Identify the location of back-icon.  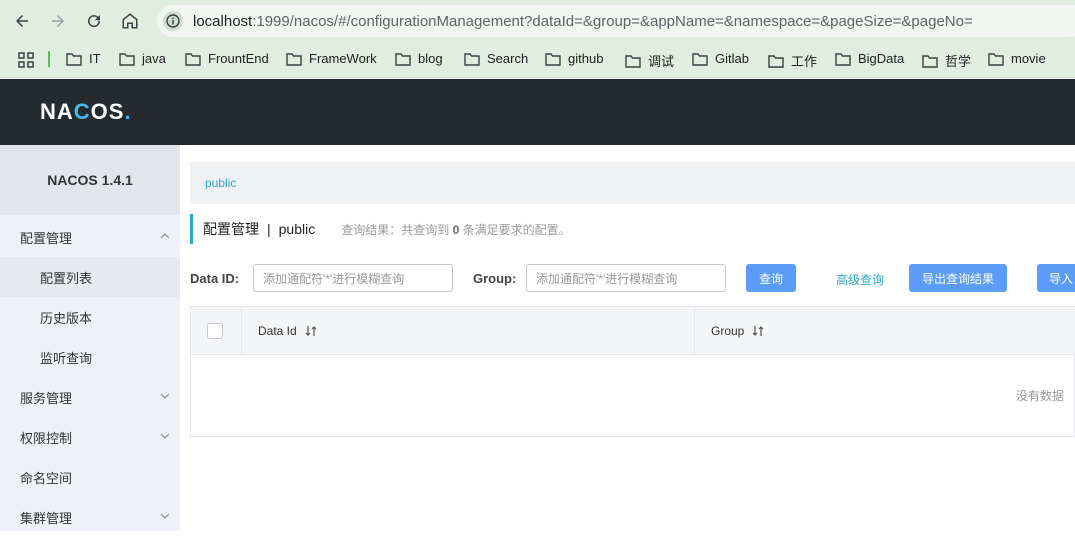
(22, 21).